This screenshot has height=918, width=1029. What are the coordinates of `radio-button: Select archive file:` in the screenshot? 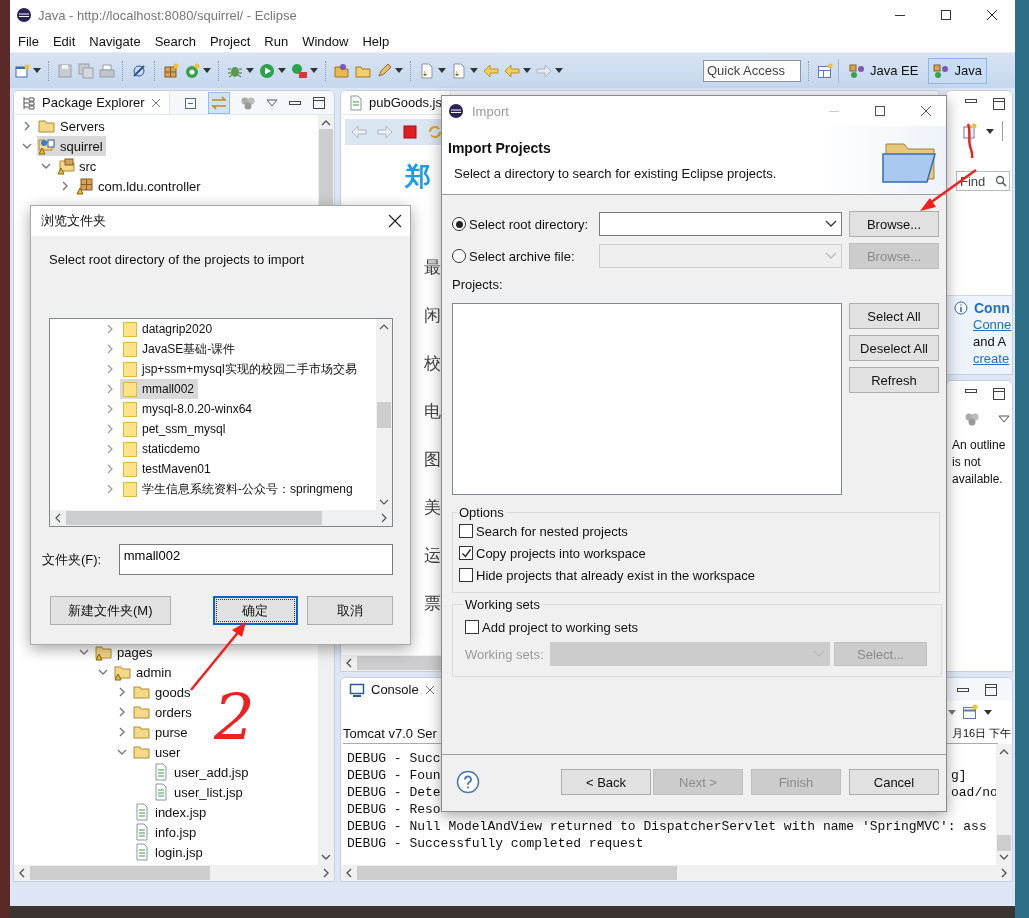 It's located at (525, 256).